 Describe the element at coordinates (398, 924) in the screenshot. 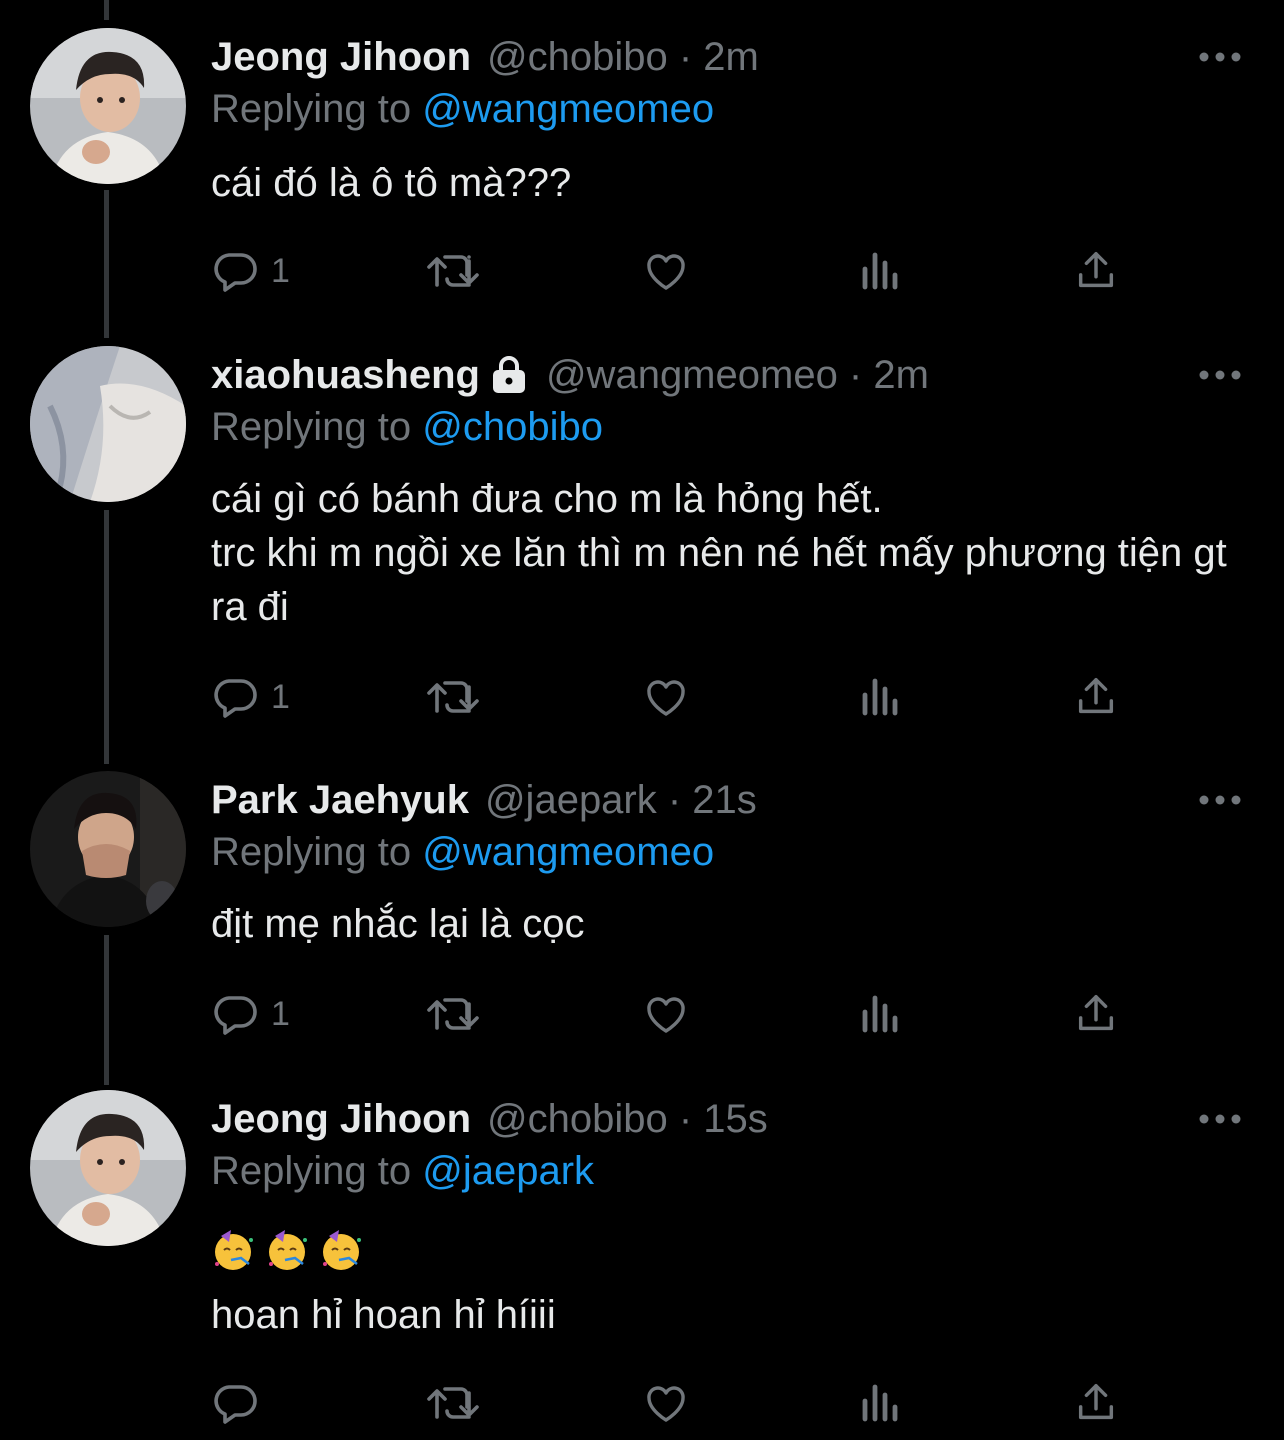

I see `tweet-text: địt mẹ nhắc lại là cọc` at that location.